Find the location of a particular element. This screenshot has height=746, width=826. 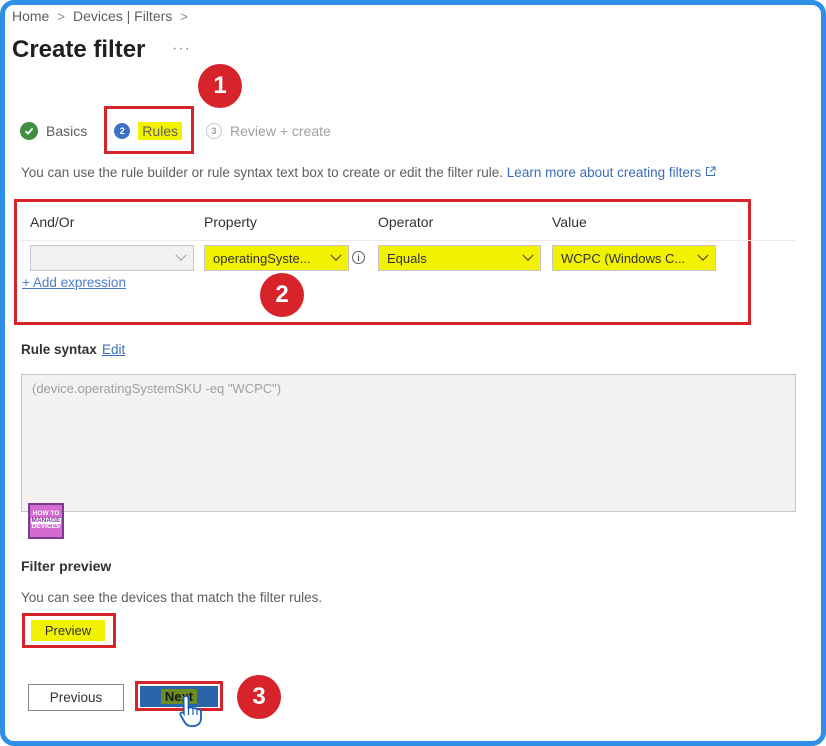

step-number-icon: 3 is located at coordinates (214, 131).